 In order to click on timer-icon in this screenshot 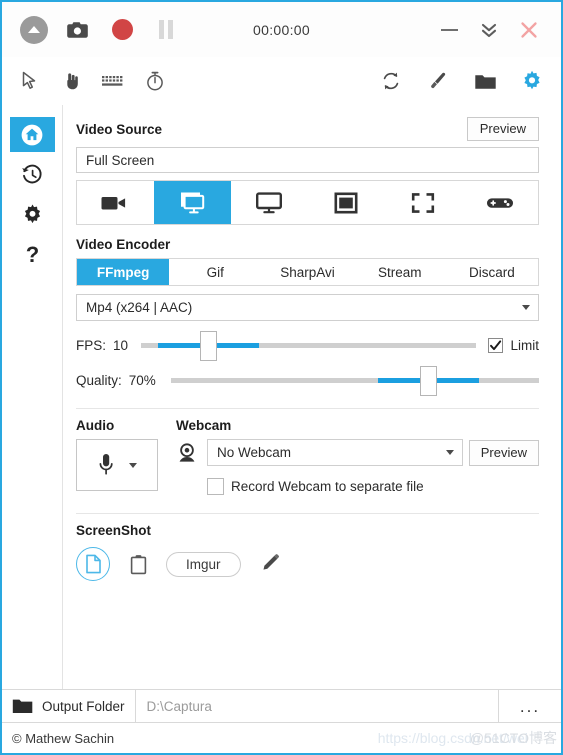, I will do `click(155, 81)`.